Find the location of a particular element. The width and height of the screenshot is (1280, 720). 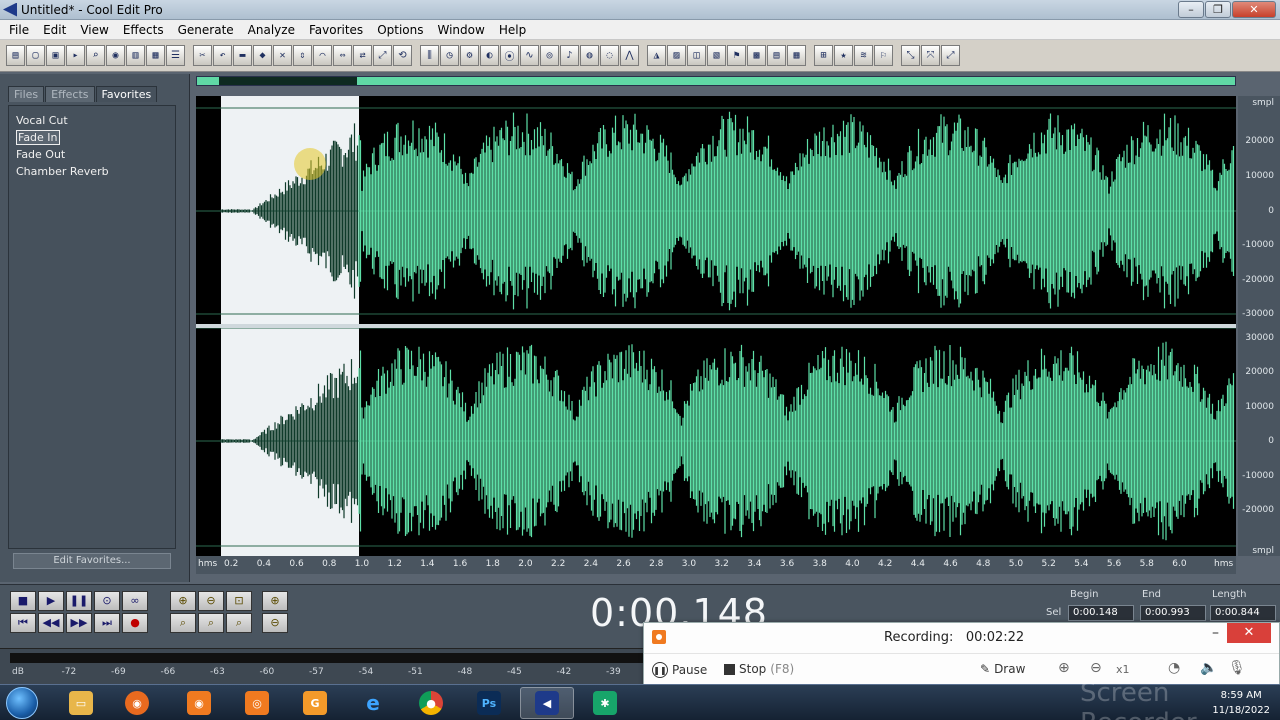

stop-recording-button: Stop (F8) is located at coordinates (759, 669).